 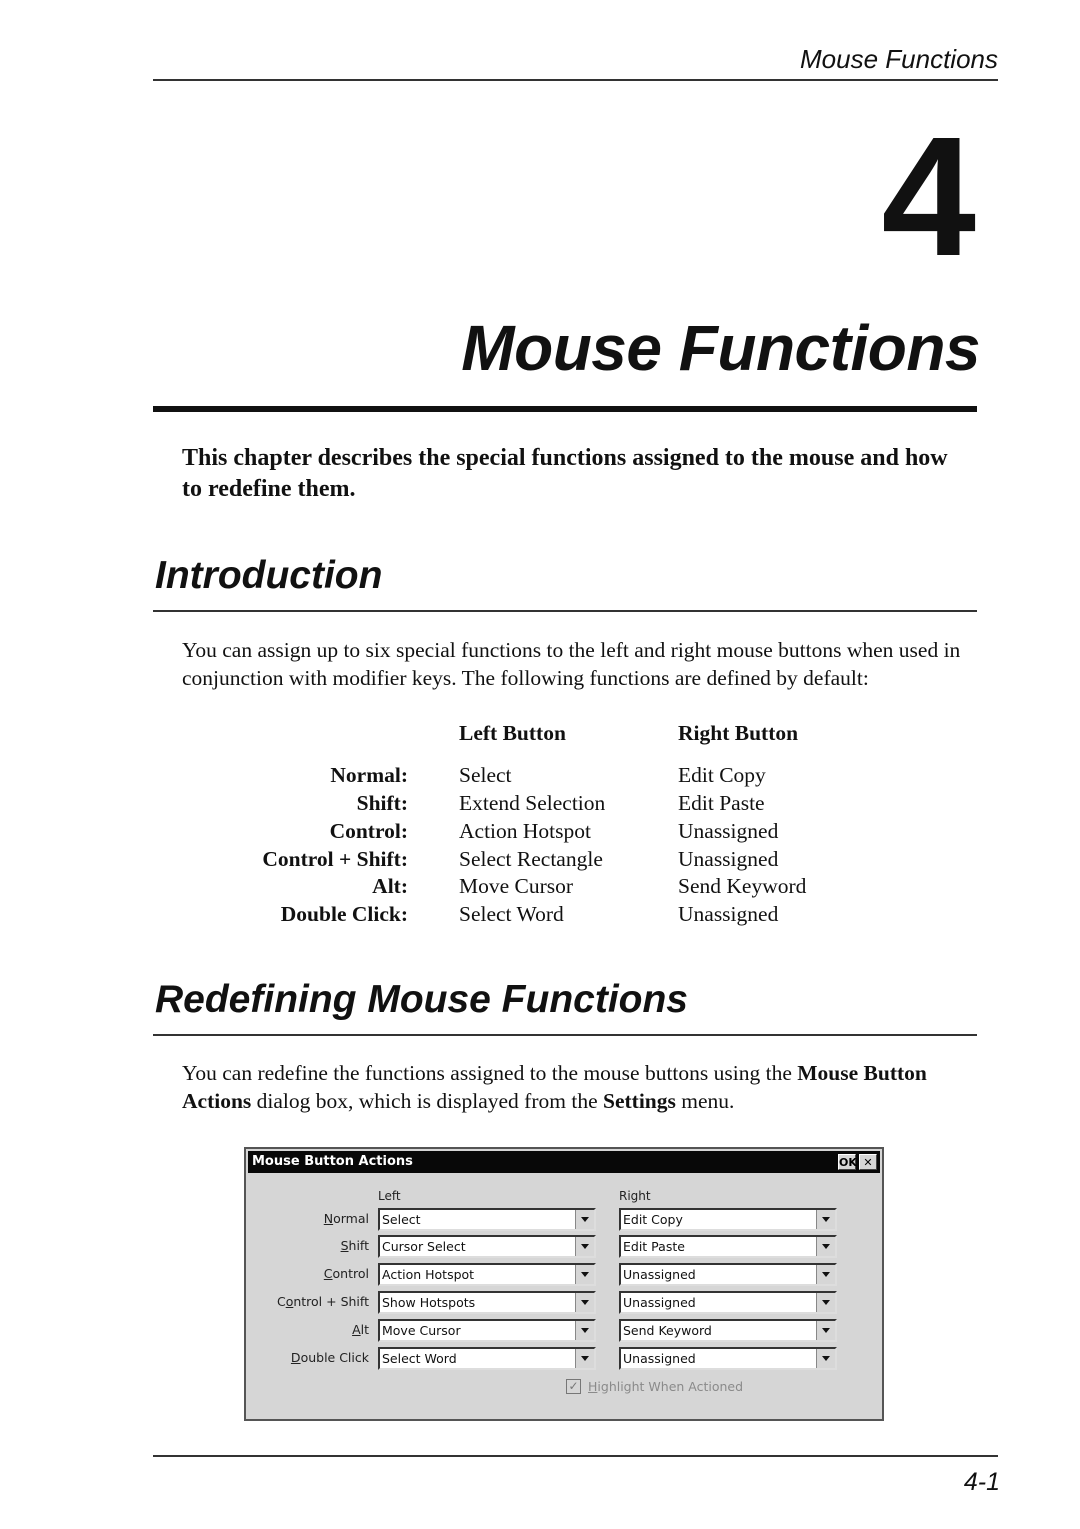 I want to click on selected-value: Edit Copy, so click(x=653, y=1219).